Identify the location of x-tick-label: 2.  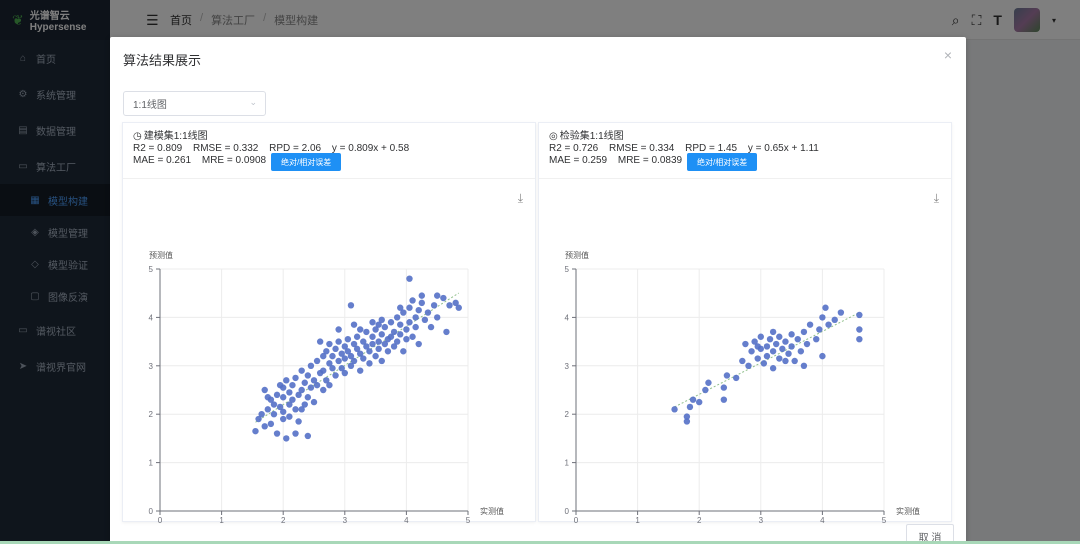
(699, 519).